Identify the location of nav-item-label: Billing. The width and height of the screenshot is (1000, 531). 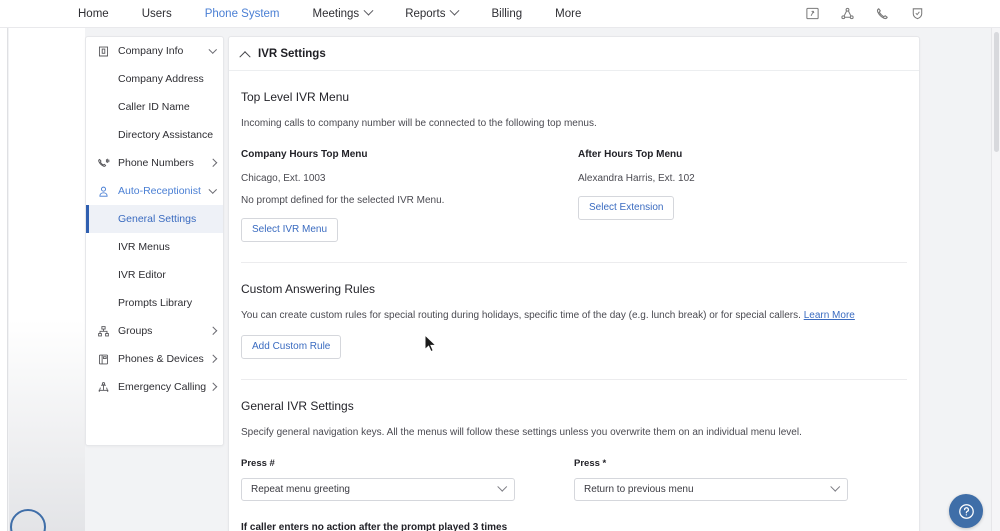
(507, 13).